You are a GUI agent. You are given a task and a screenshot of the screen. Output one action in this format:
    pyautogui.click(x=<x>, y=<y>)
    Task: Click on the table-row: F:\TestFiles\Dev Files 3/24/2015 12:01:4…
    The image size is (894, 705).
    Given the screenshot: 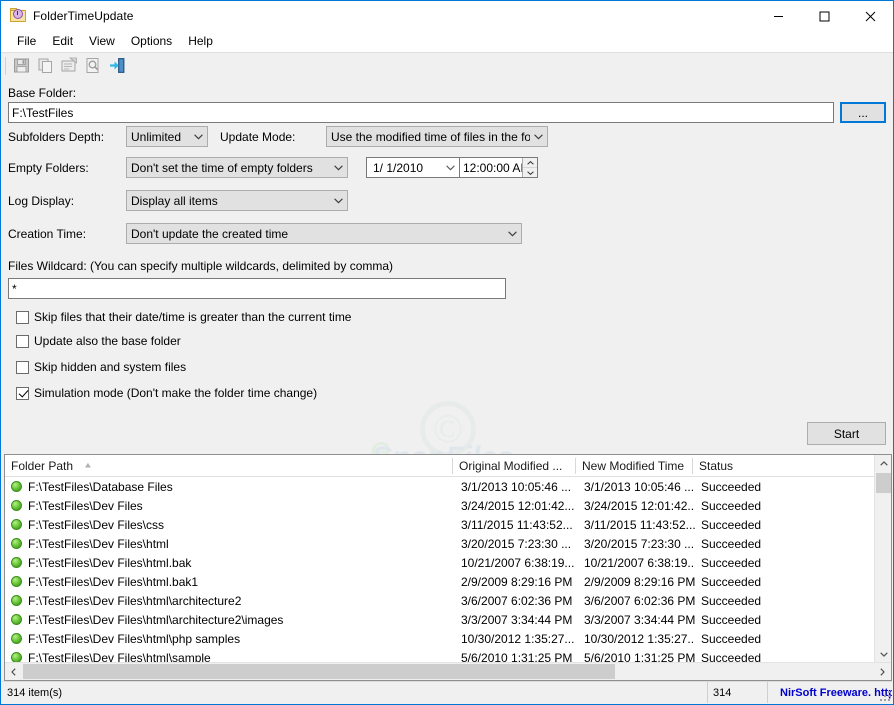 What is the action you would take?
    pyautogui.click(x=440, y=505)
    